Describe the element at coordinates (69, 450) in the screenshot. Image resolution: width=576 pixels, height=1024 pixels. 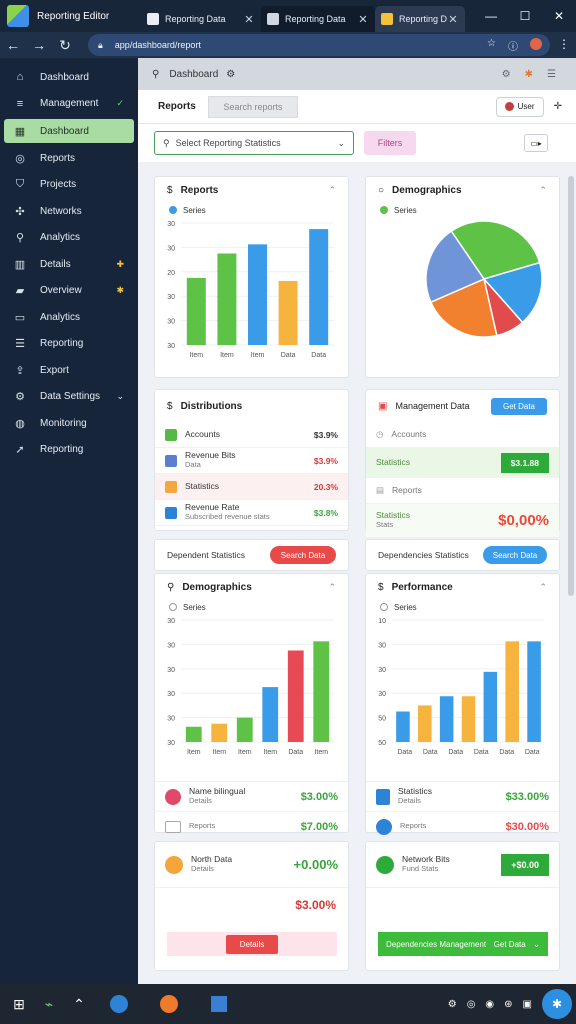
I see `sidebar-item: ➚ Reporting` at that location.